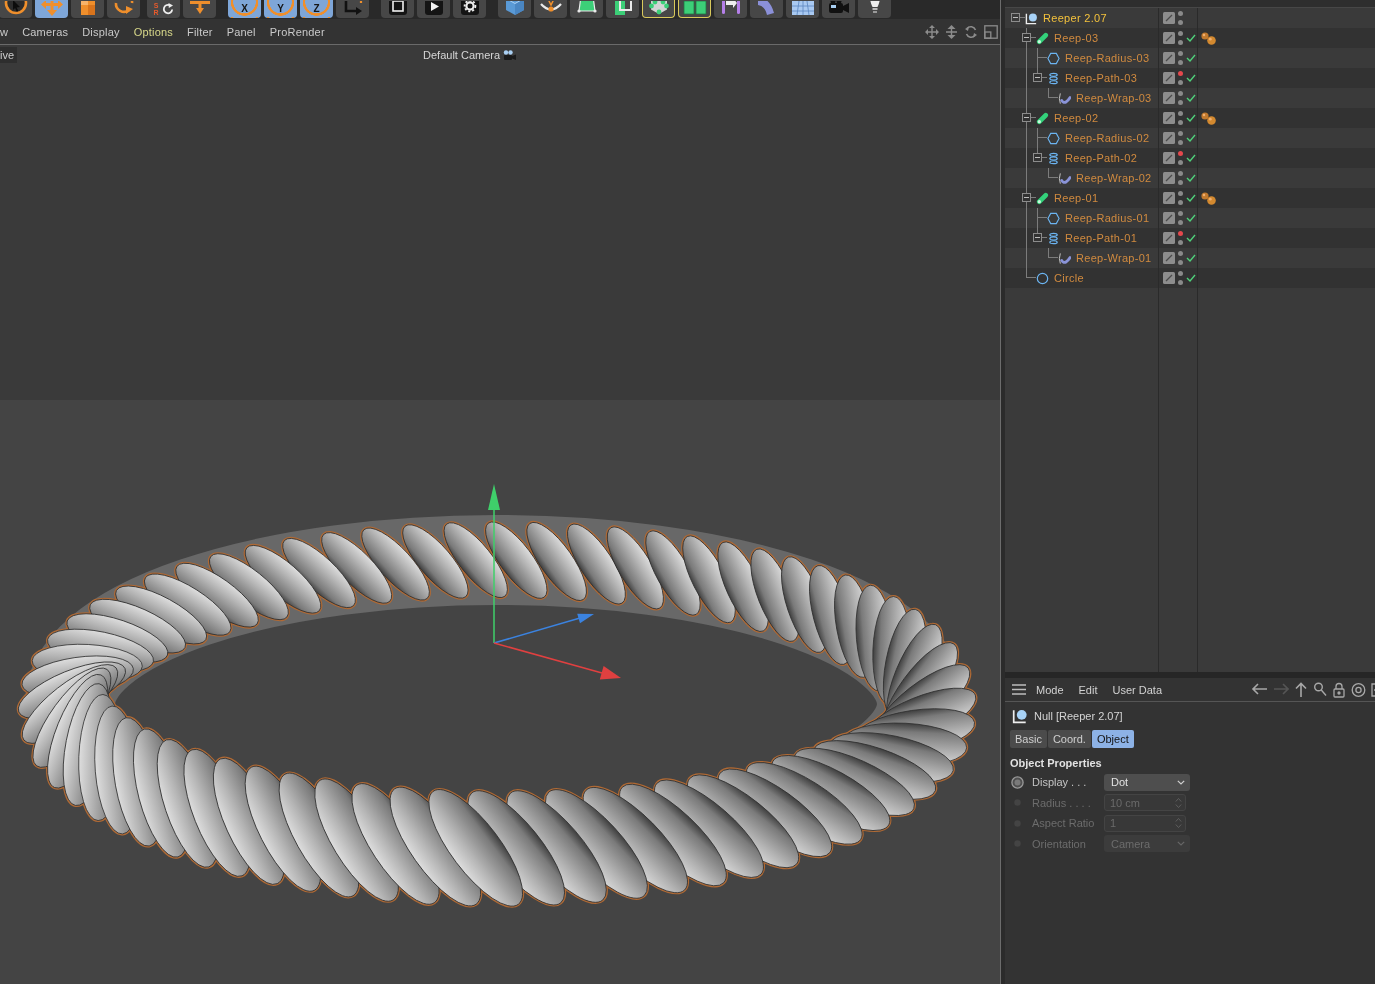 The image size is (1375, 984). I want to click on object-row: Reep-01, so click(1190, 198).